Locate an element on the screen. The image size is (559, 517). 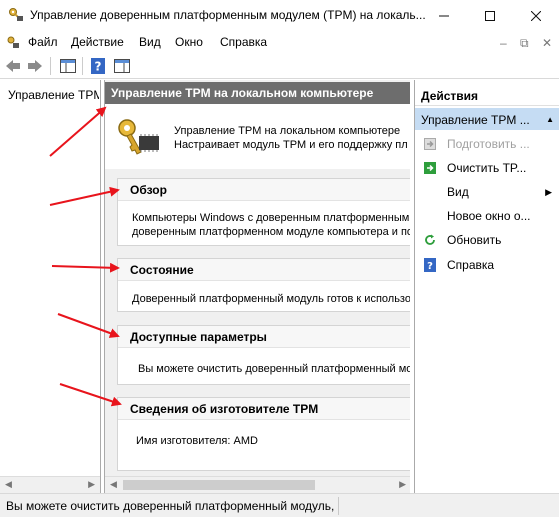
menu-help: Справка is located at coordinates (243, 42).